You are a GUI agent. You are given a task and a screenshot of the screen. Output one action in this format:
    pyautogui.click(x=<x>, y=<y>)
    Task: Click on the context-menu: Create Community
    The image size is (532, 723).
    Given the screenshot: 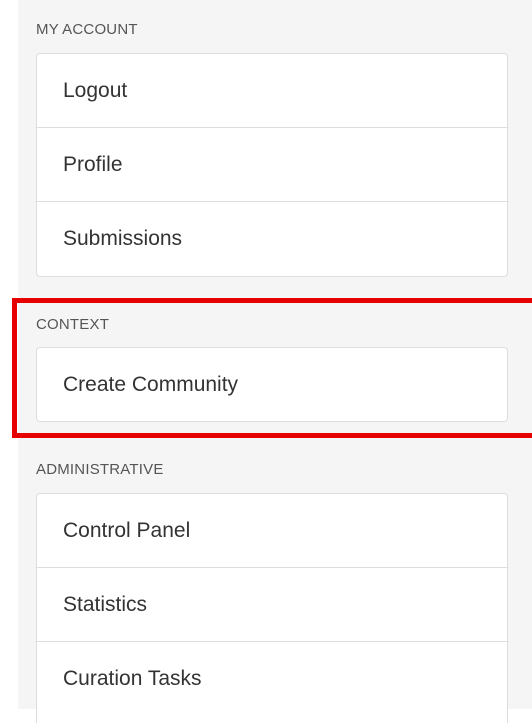 What is the action you would take?
    pyautogui.click(x=272, y=384)
    